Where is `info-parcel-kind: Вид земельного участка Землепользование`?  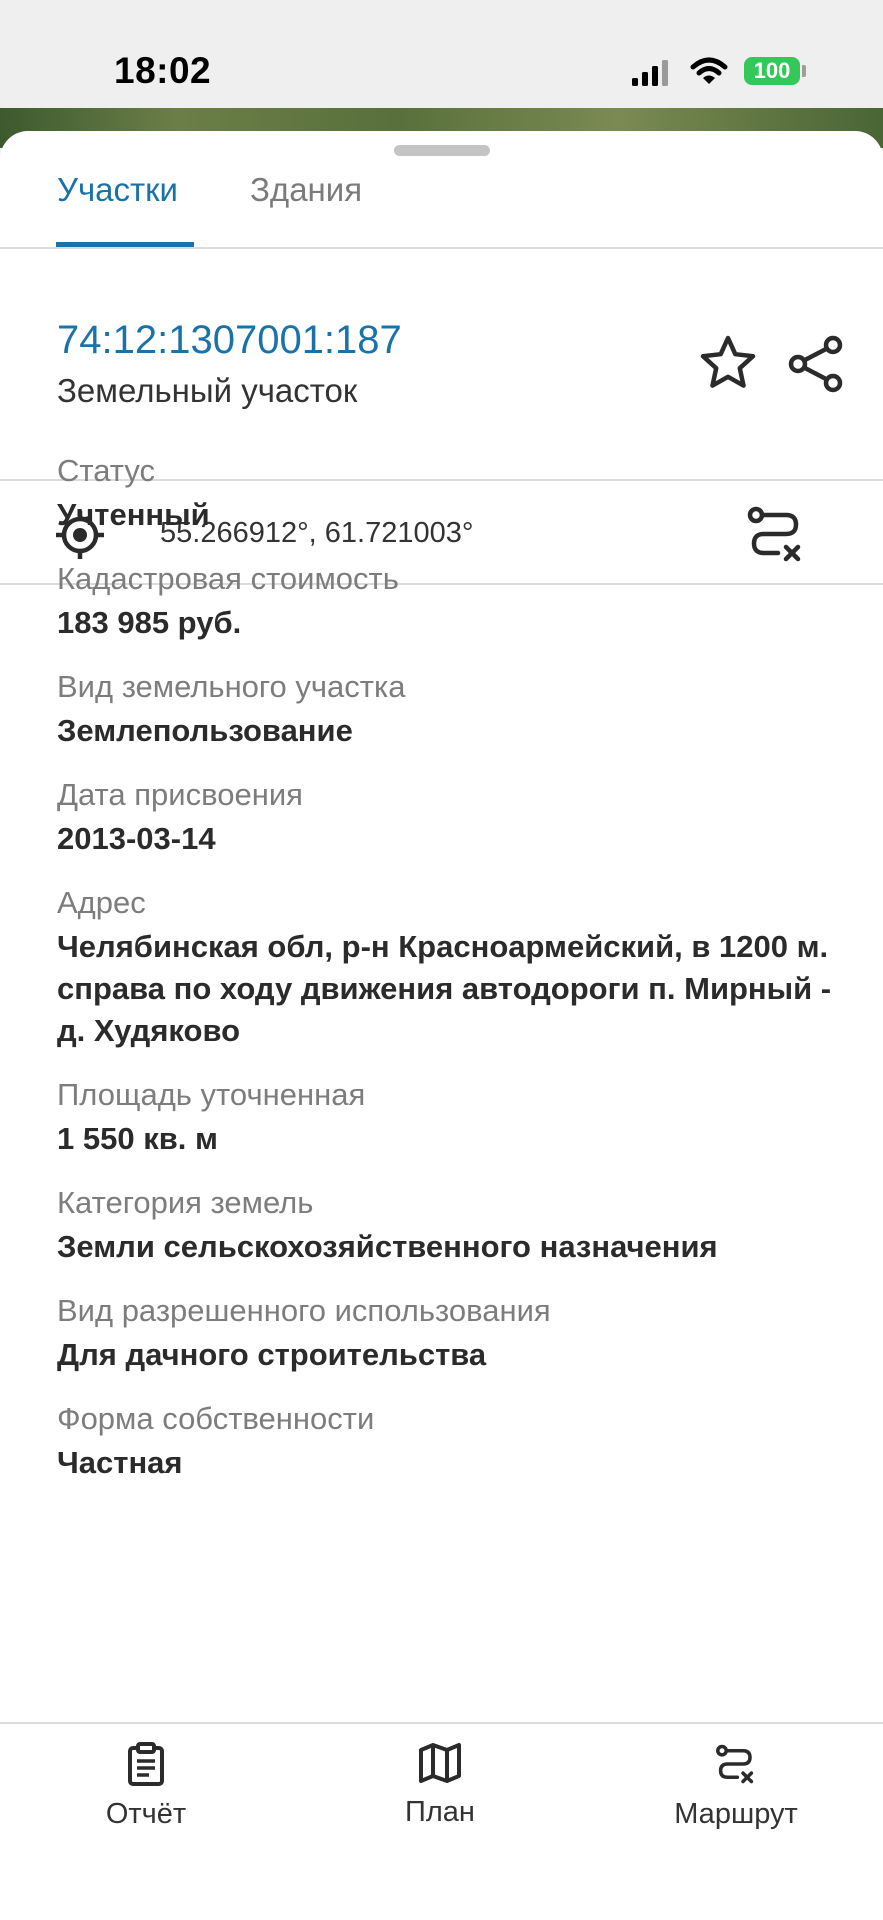 info-parcel-kind: Вид земельного участка Землепользование is located at coordinates (447, 710).